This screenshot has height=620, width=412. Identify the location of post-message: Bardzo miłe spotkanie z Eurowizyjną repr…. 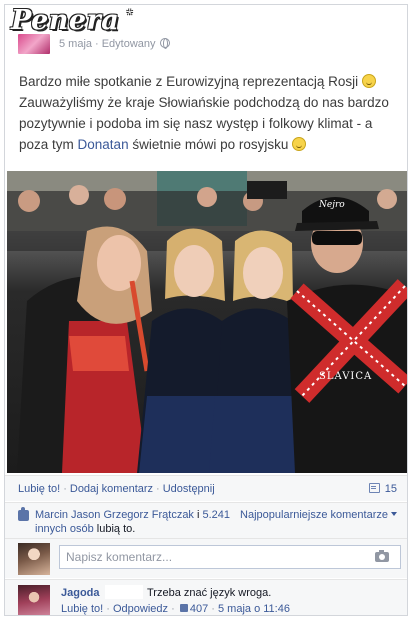
(209, 113).